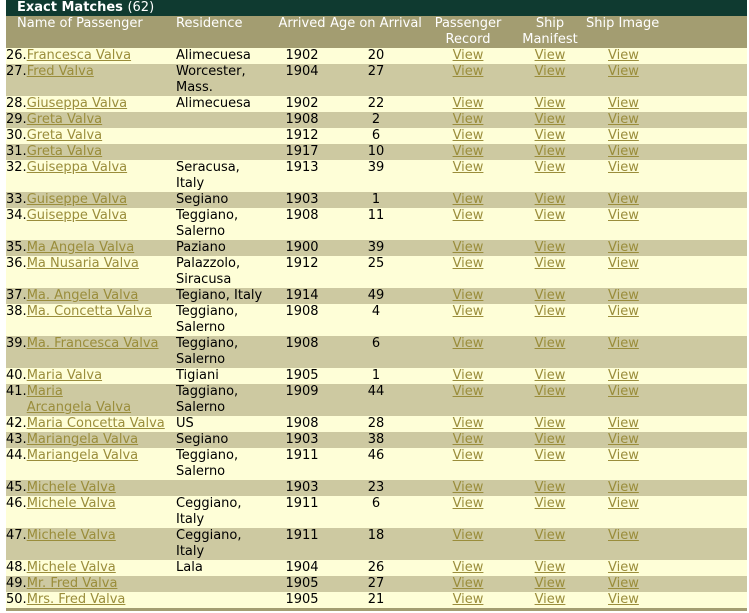 This screenshot has width=749, height=613. Describe the element at coordinates (64, 375) in the screenshot. I see `passenger-name-link: Maria Valva` at that location.